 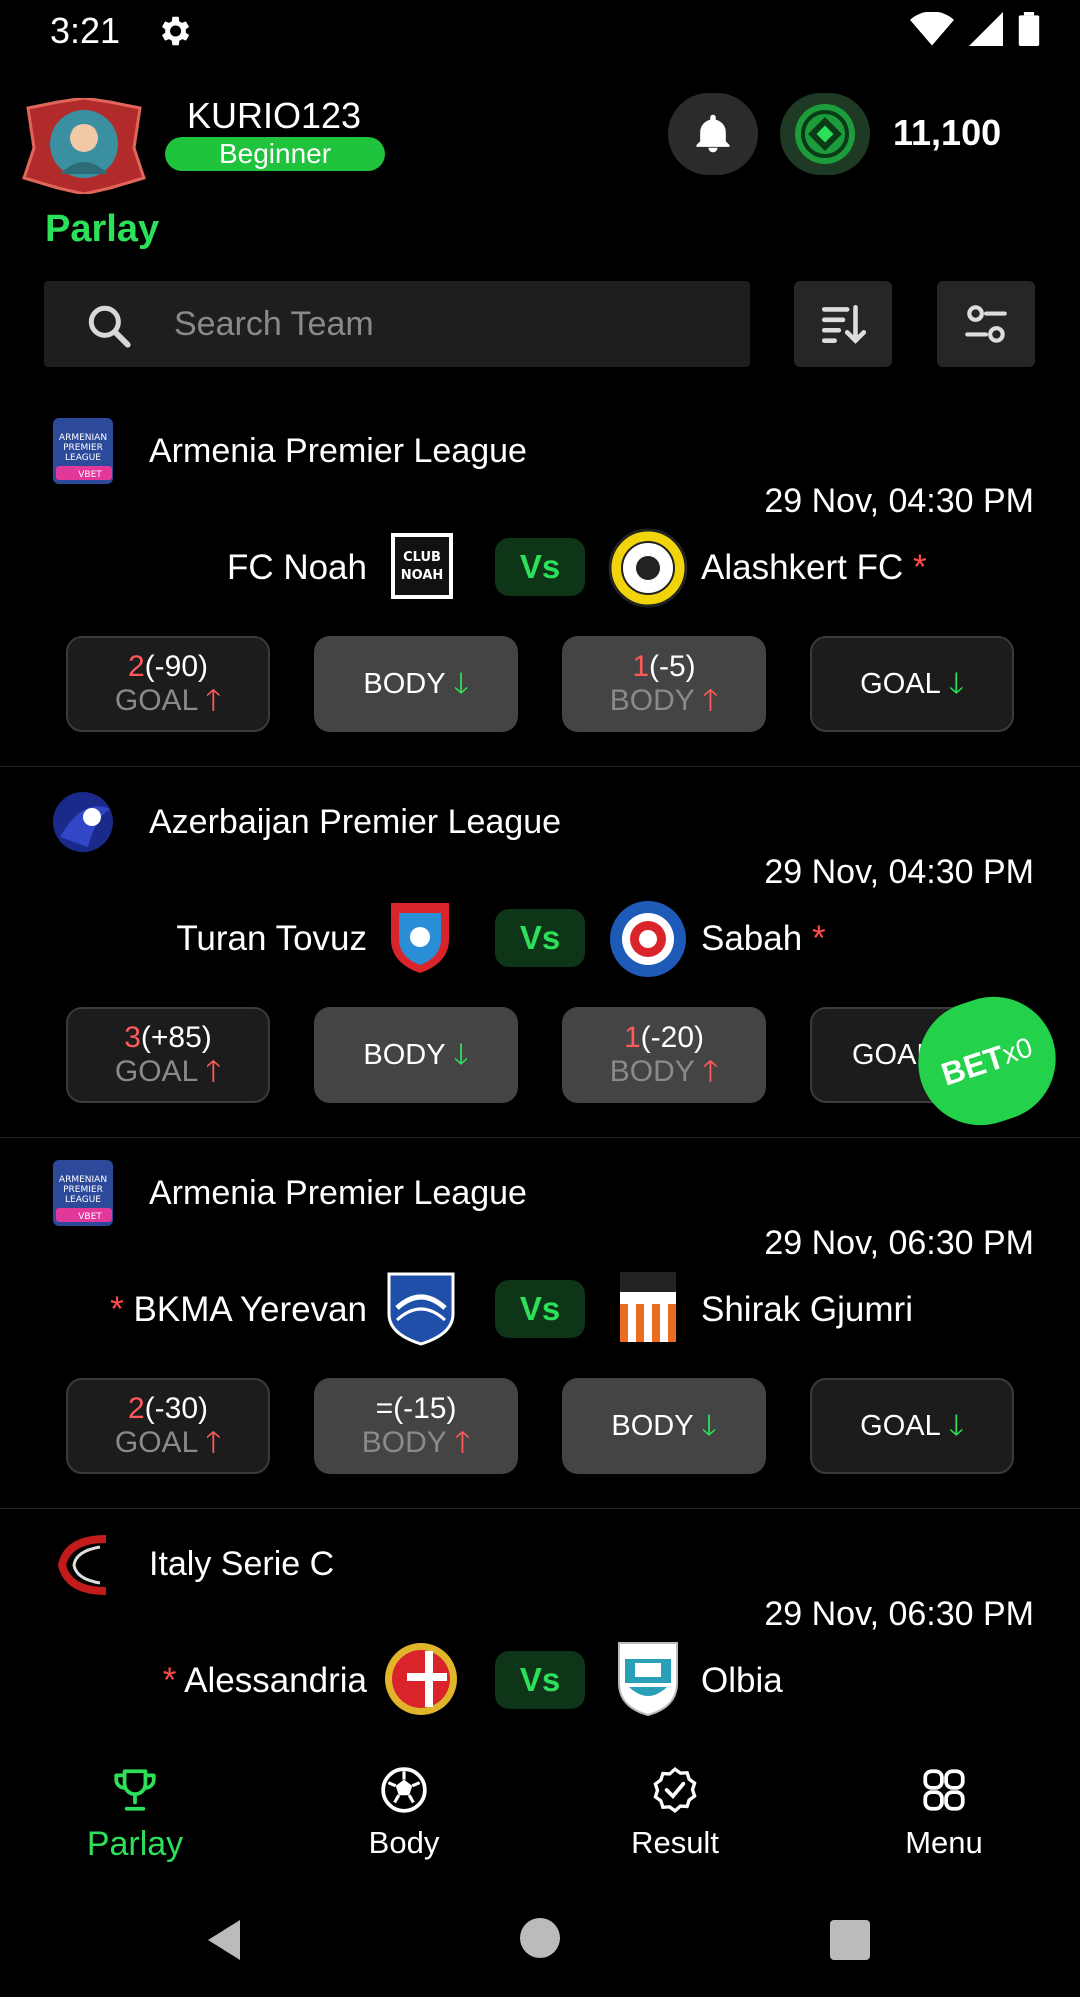 I want to click on away-team: Shirak Gjumri, so click(x=807, y=1309).